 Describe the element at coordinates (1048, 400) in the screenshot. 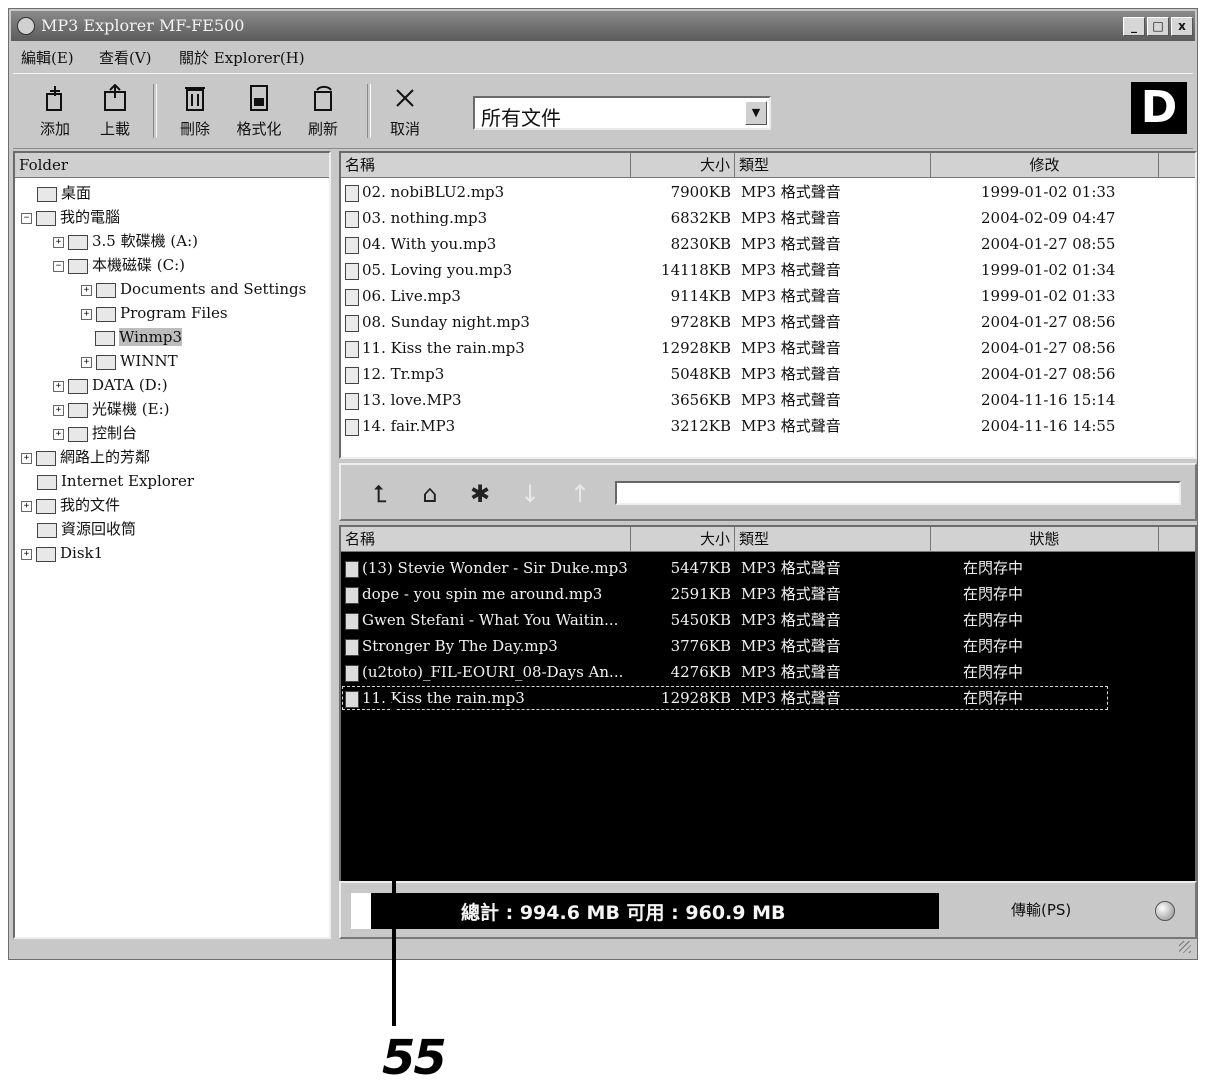

I see `file-date-cell: 2004-11-16 15:14` at that location.